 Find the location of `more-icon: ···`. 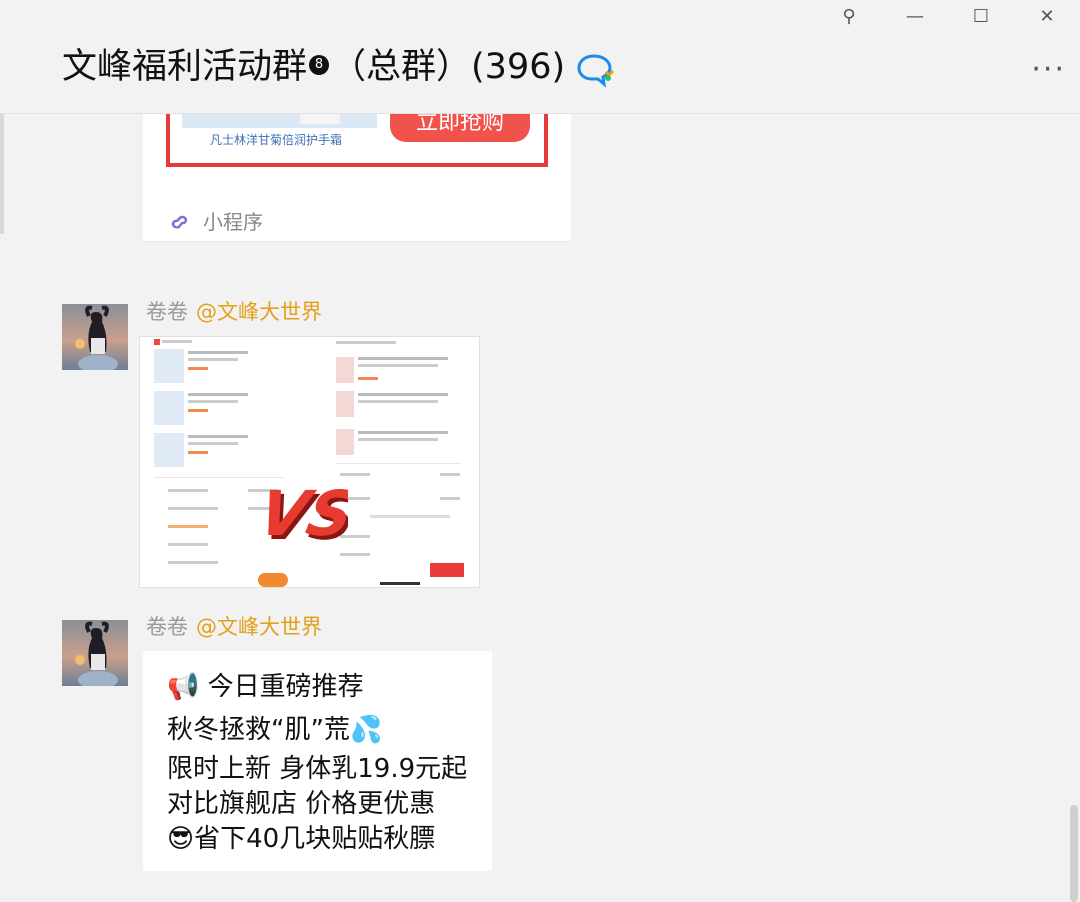

more-icon: ··· is located at coordinates (1048, 70).